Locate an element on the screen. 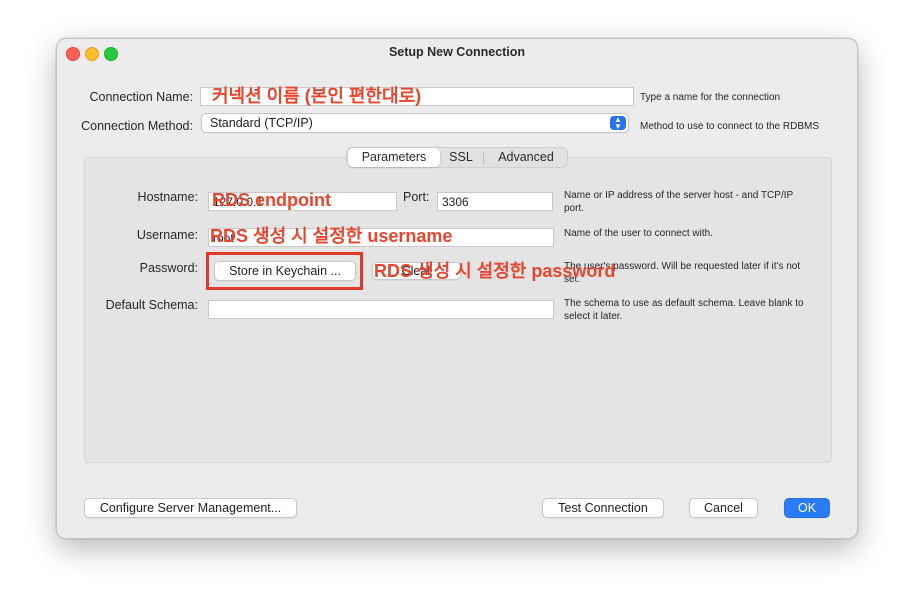 Image resolution: width=912 pixels, height=612 pixels. port-input: 3306 is located at coordinates (495, 201).